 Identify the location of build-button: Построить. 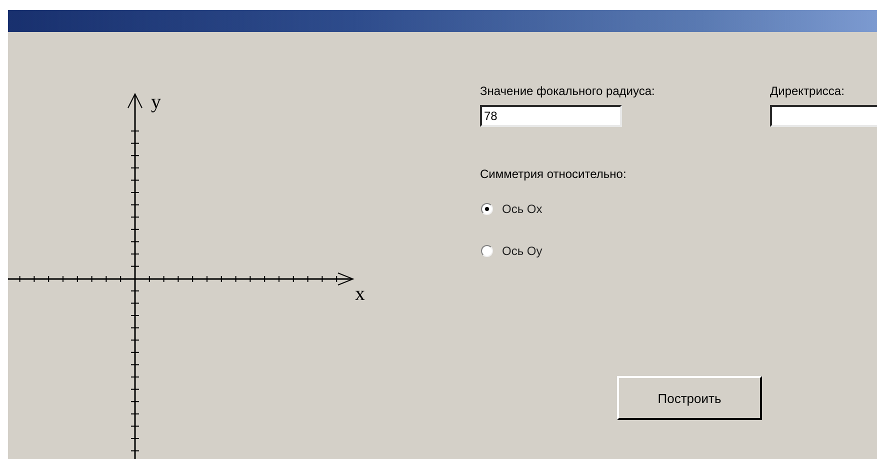
(689, 398).